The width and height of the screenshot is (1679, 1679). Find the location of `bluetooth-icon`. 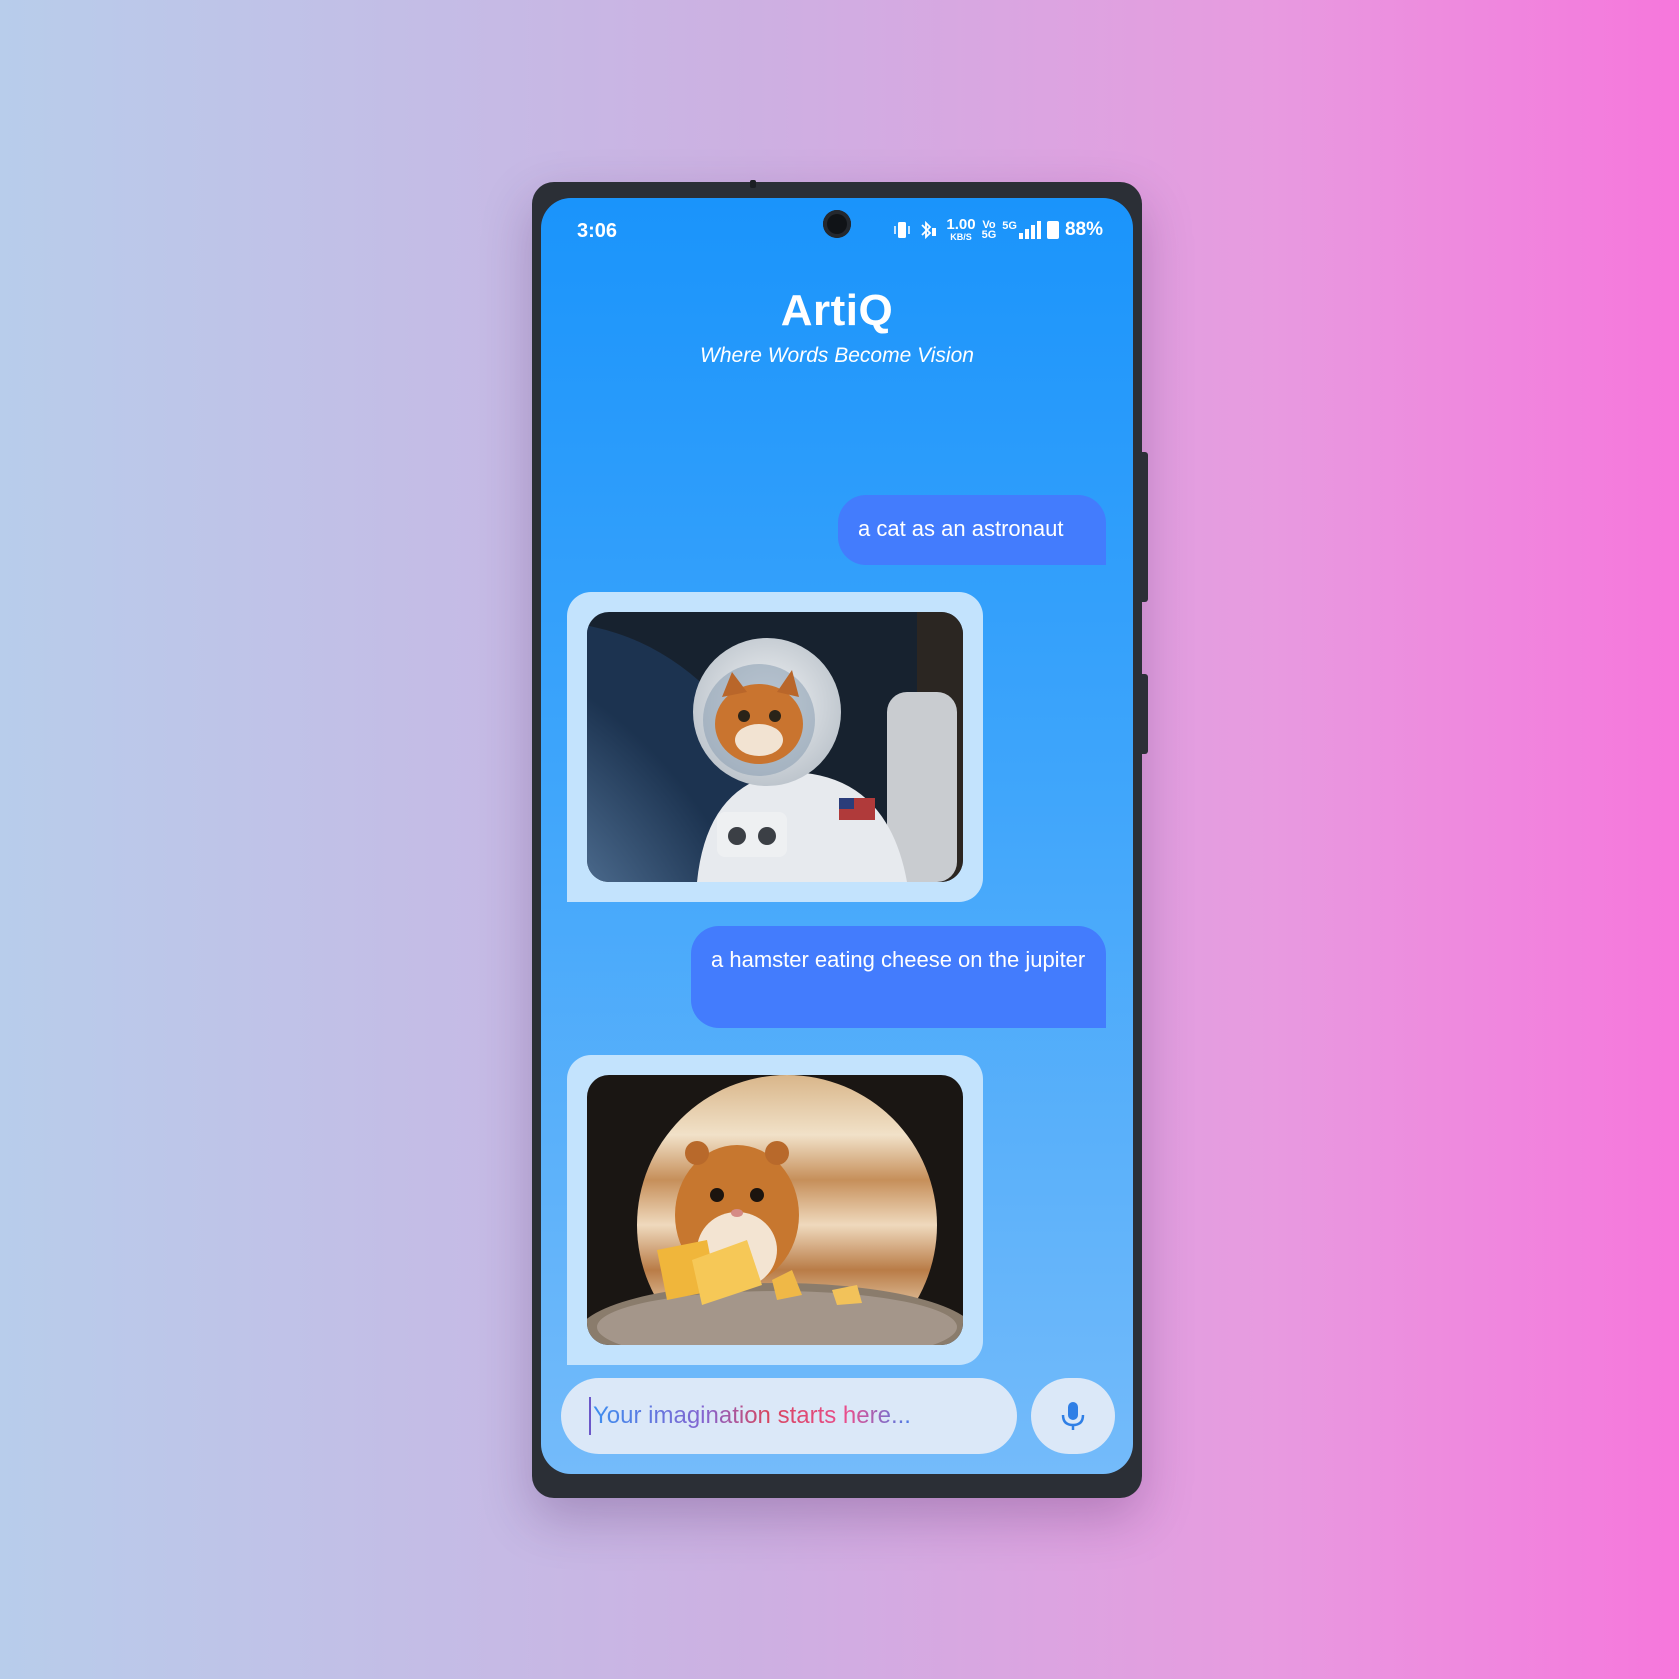

bluetooth-icon is located at coordinates (929, 230).